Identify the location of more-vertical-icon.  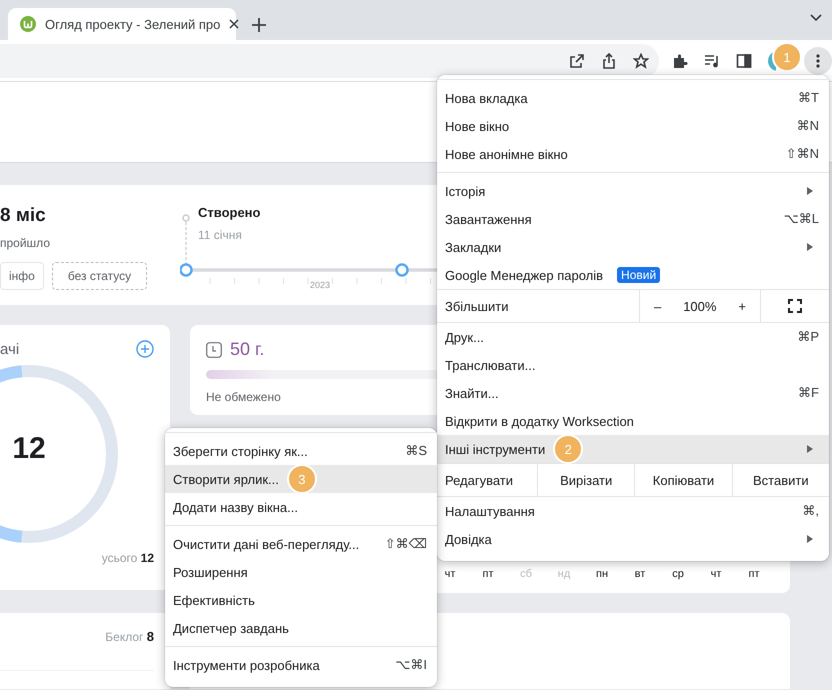
(818, 61).